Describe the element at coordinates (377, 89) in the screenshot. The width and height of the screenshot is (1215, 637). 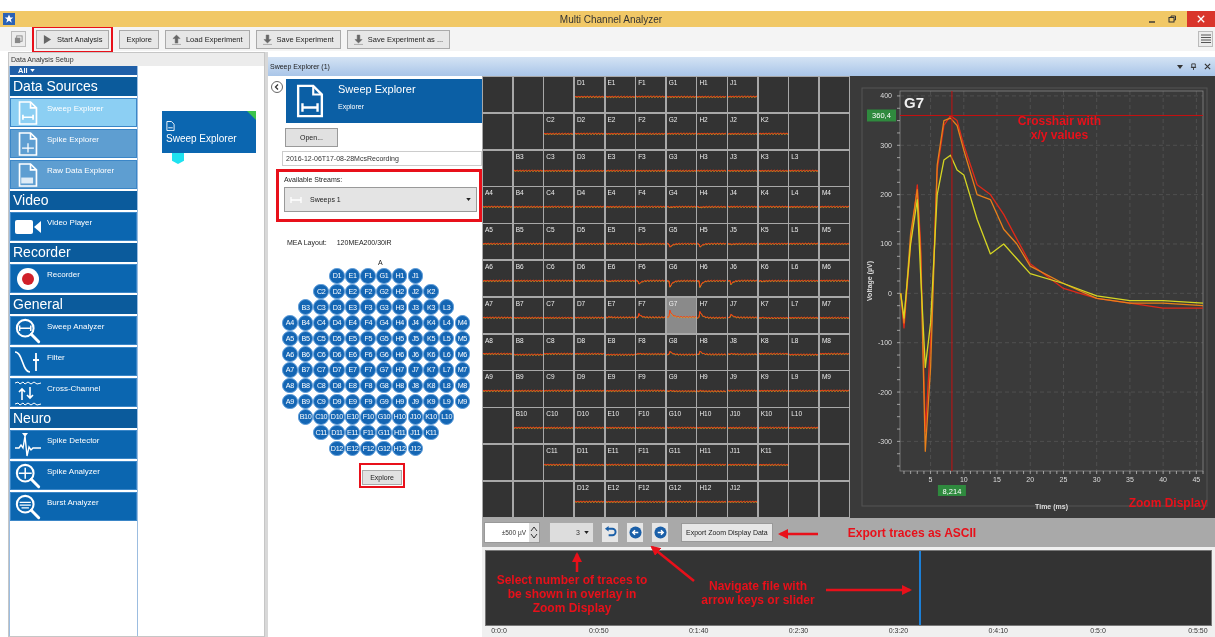
I see `explorer-title: Sweep Explorer` at that location.